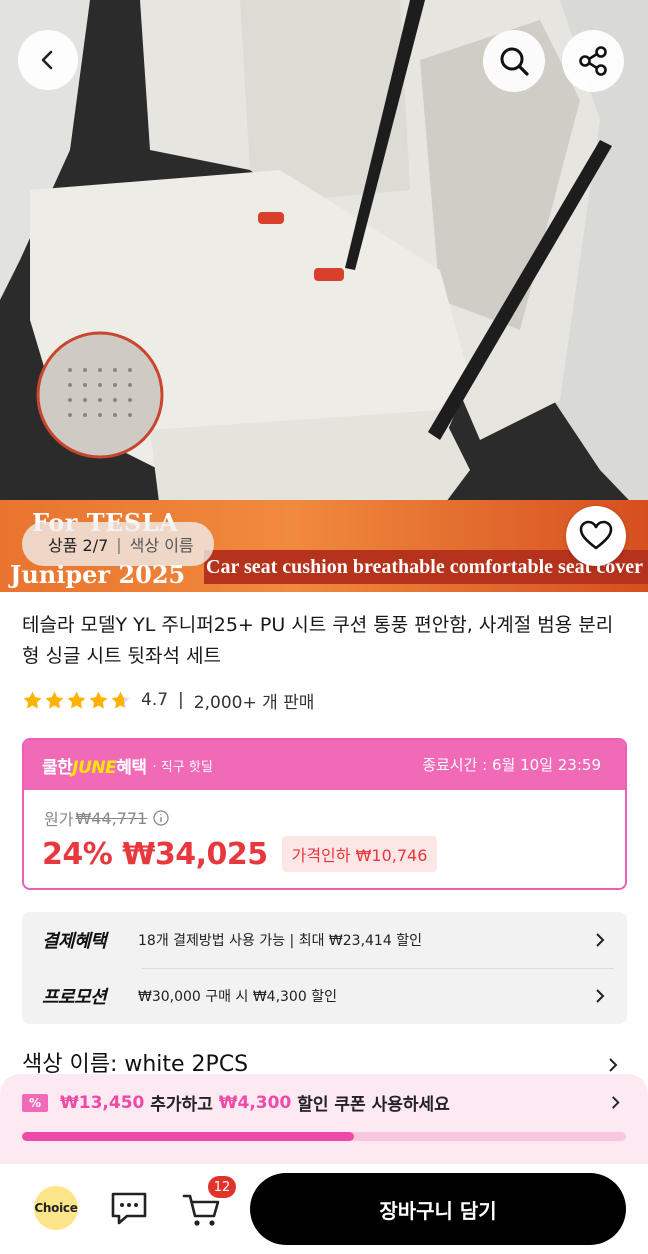  I want to click on chat-icon, so click(129, 1209).